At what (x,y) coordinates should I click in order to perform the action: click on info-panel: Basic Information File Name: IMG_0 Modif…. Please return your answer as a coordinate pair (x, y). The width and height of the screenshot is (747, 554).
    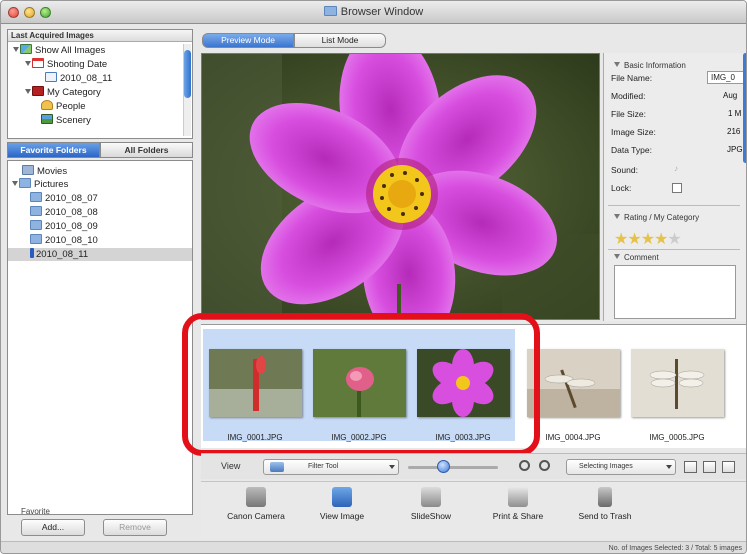
    Looking at the image, I should click on (674, 187).